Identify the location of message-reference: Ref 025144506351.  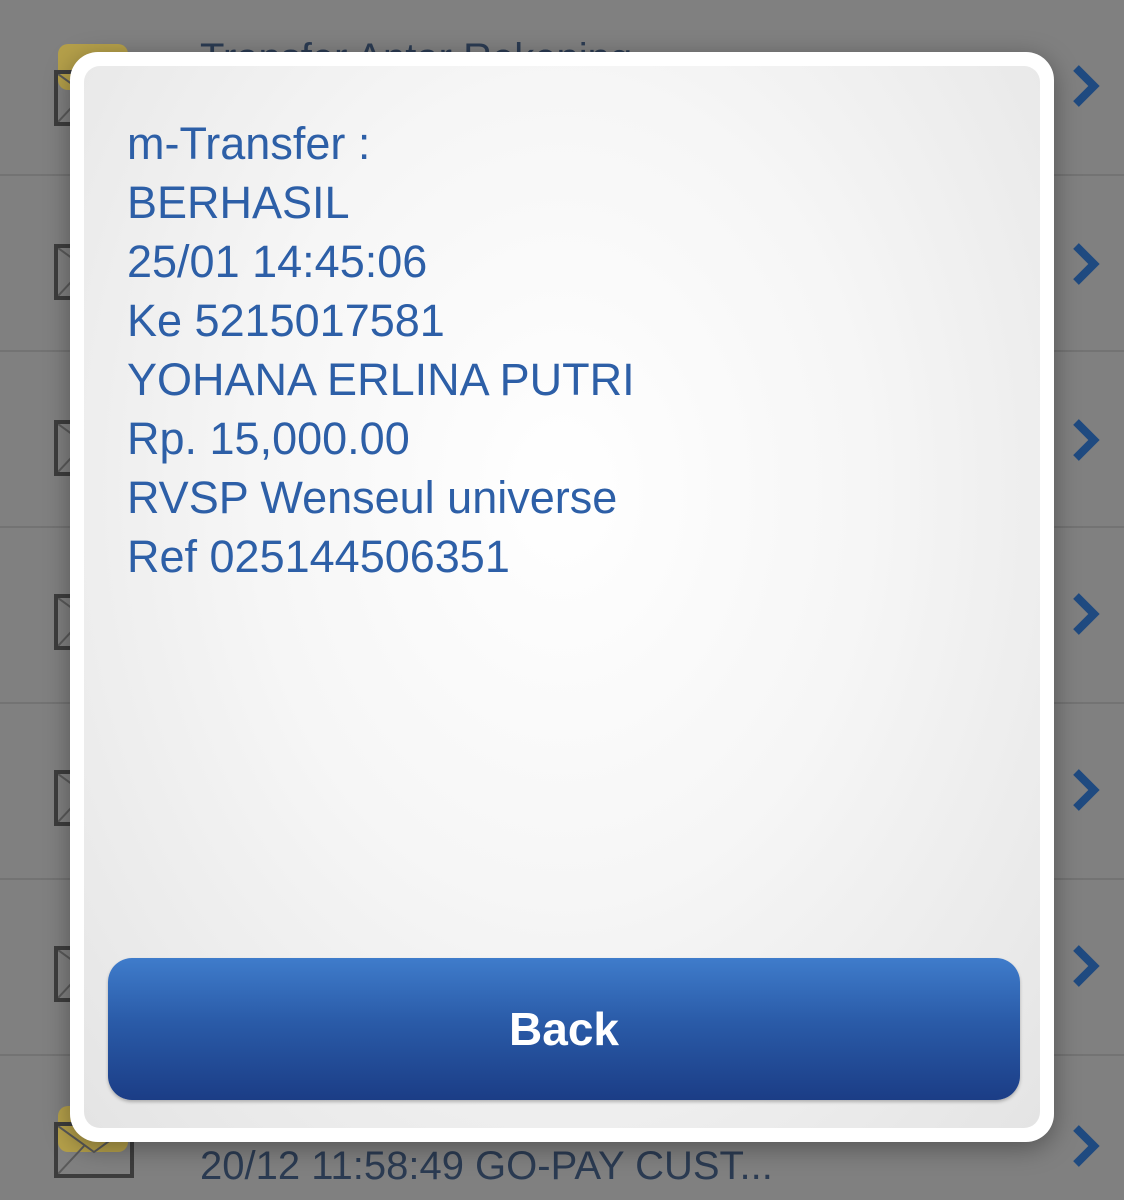
(318, 556).